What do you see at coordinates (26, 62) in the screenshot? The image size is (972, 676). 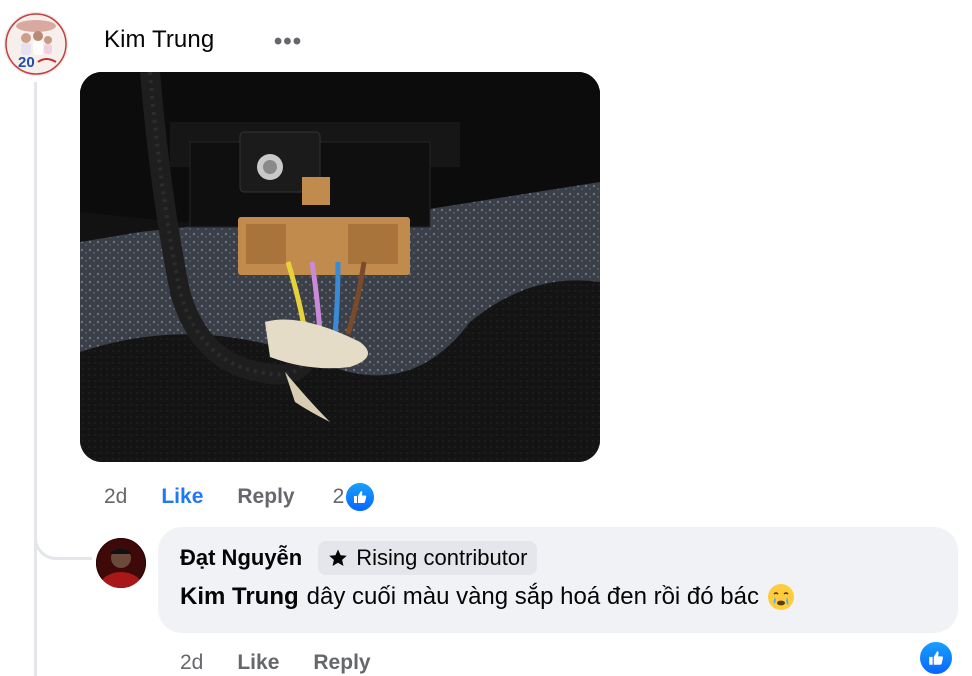 I see `svg-text: 20` at bounding box center [26, 62].